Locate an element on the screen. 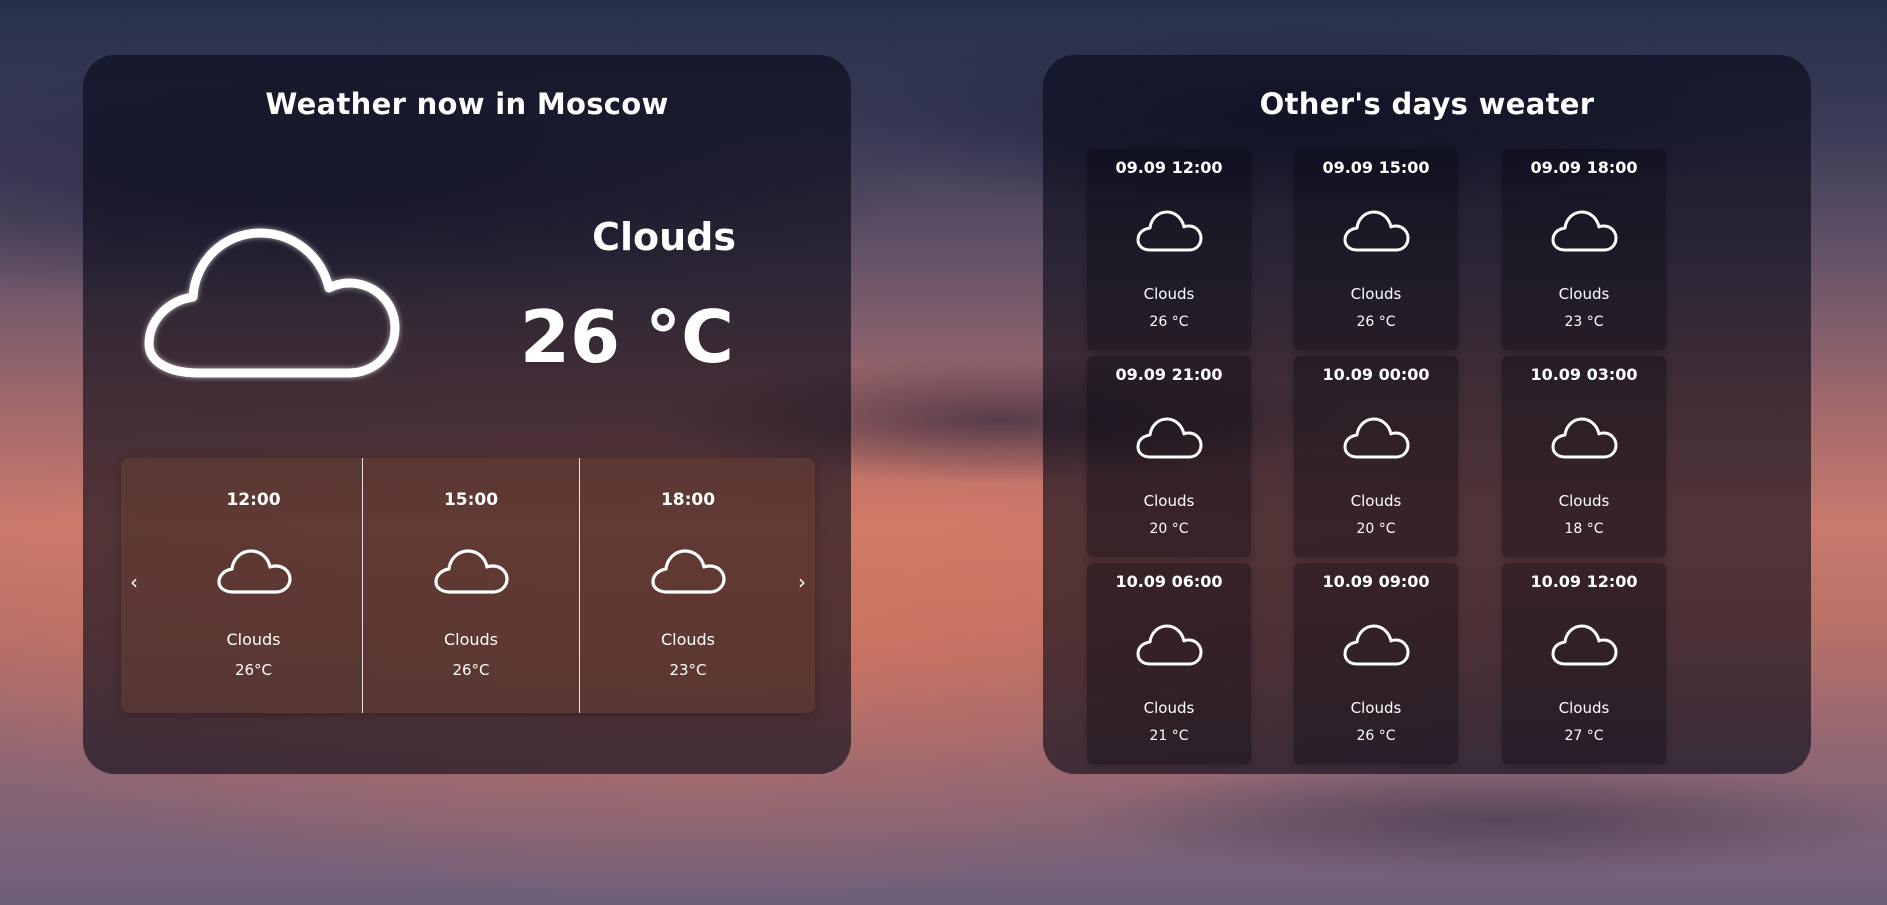 The height and width of the screenshot is (905, 1887). tile-time: 10.09 12:00 is located at coordinates (1584, 581).